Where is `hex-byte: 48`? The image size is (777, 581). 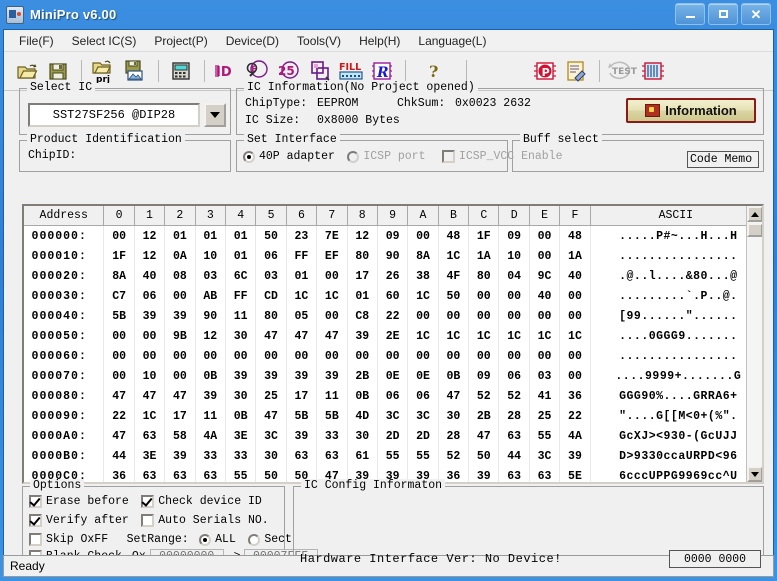 hex-byte: 48 is located at coordinates (575, 235).